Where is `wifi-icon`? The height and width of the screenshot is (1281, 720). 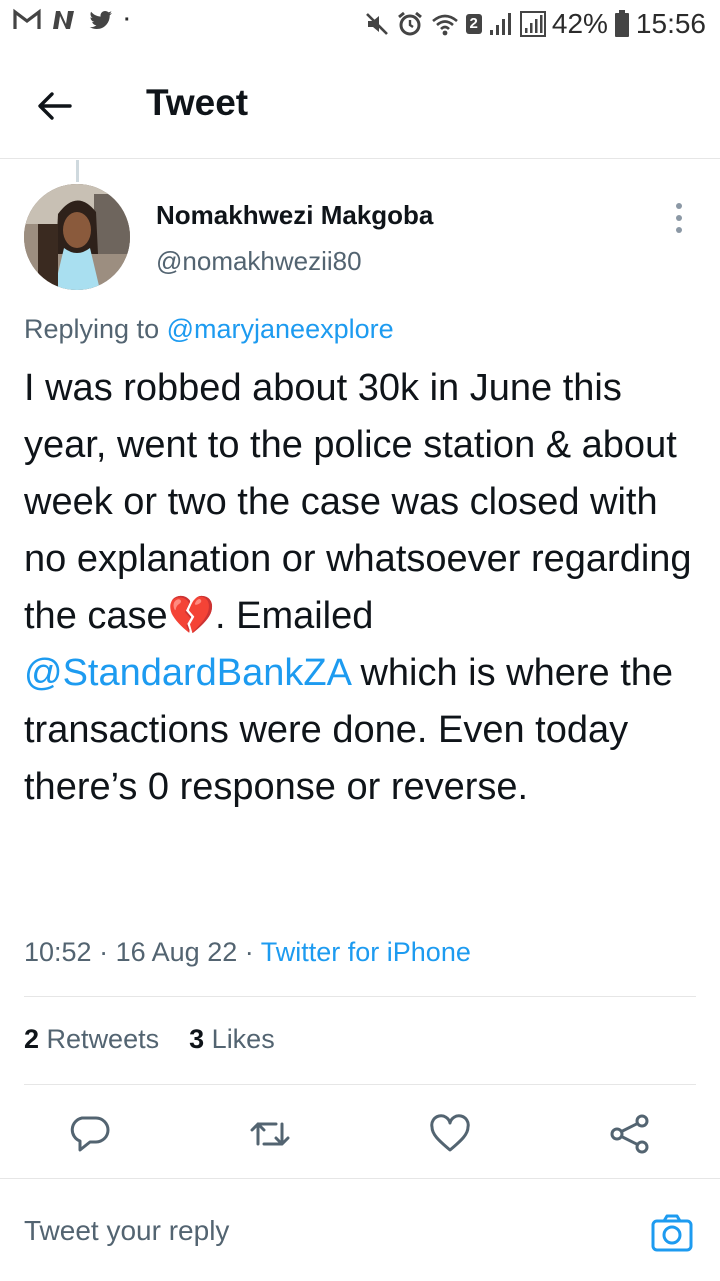 wifi-icon is located at coordinates (444, 25).